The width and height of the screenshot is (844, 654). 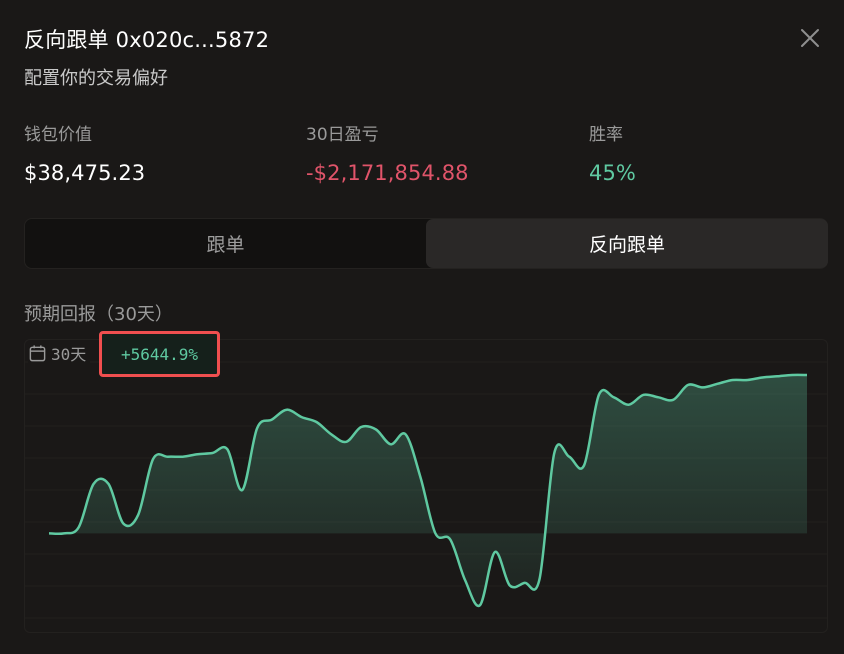 What do you see at coordinates (147, 40) in the screenshot?
I see `page-title: 反向跟单 0x020c...5872` at bounding box center [147, 40].